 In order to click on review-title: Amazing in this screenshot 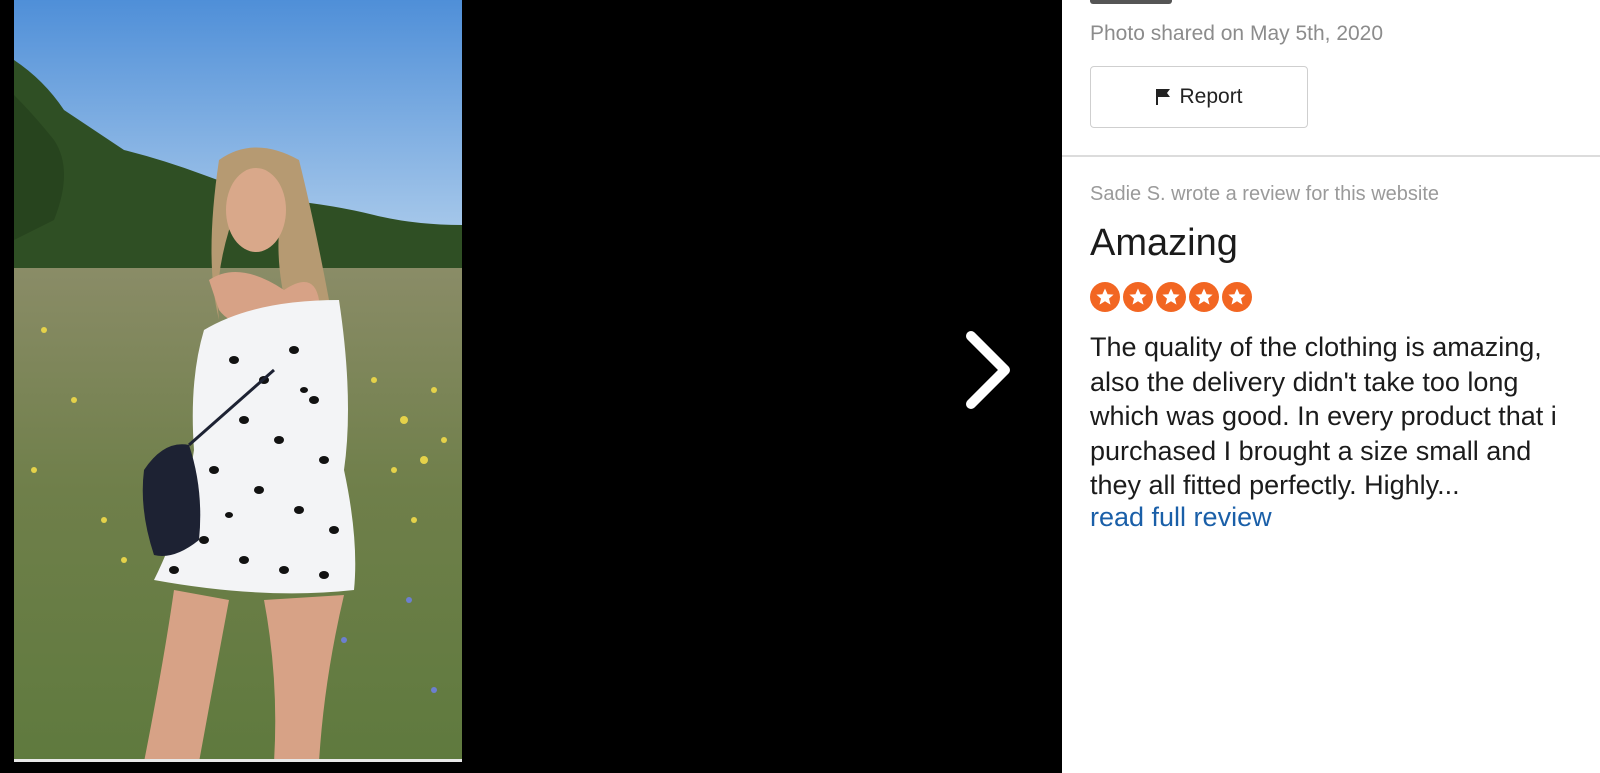, I will do `click(1164, 243)`.